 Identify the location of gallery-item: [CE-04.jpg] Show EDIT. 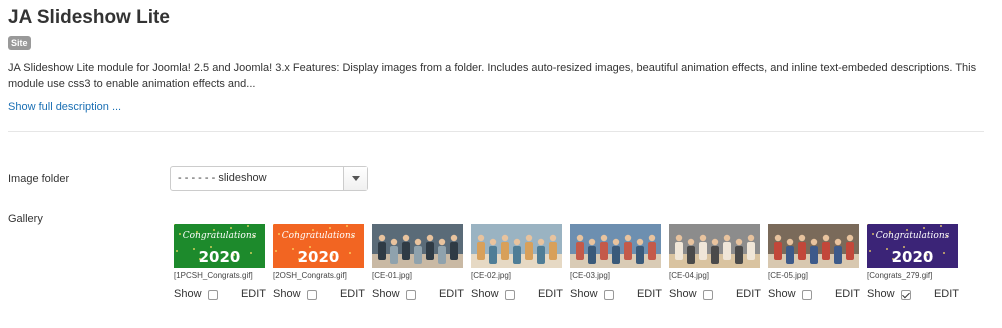
(715, 264).